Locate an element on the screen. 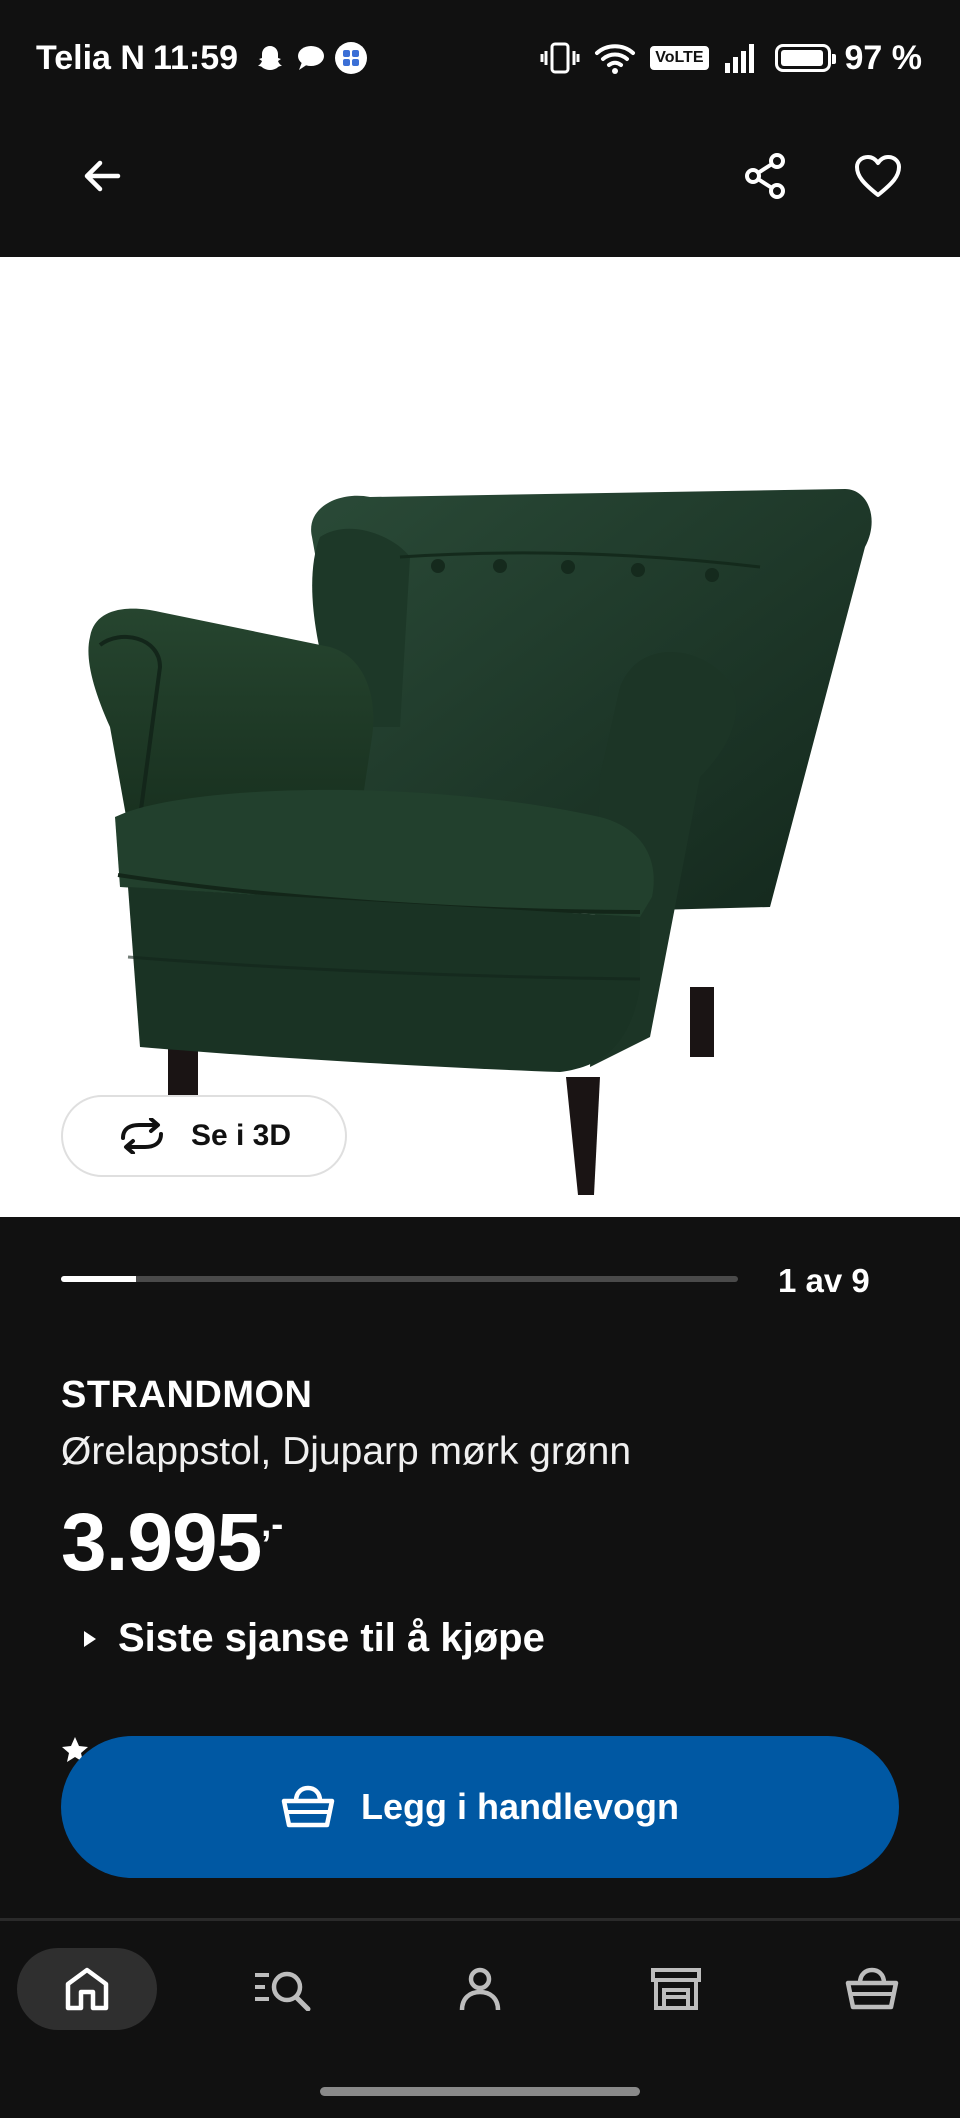  nav-profile is located at coordinates (480, 1989).